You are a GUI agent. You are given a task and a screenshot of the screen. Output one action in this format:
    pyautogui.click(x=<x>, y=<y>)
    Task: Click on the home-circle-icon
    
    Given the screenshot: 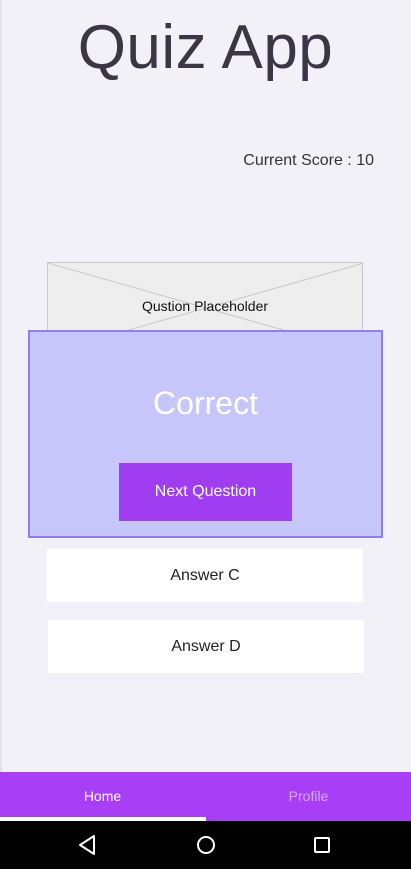 What is the action you would take?
    pyautogui.click(x=206, y=845)
    